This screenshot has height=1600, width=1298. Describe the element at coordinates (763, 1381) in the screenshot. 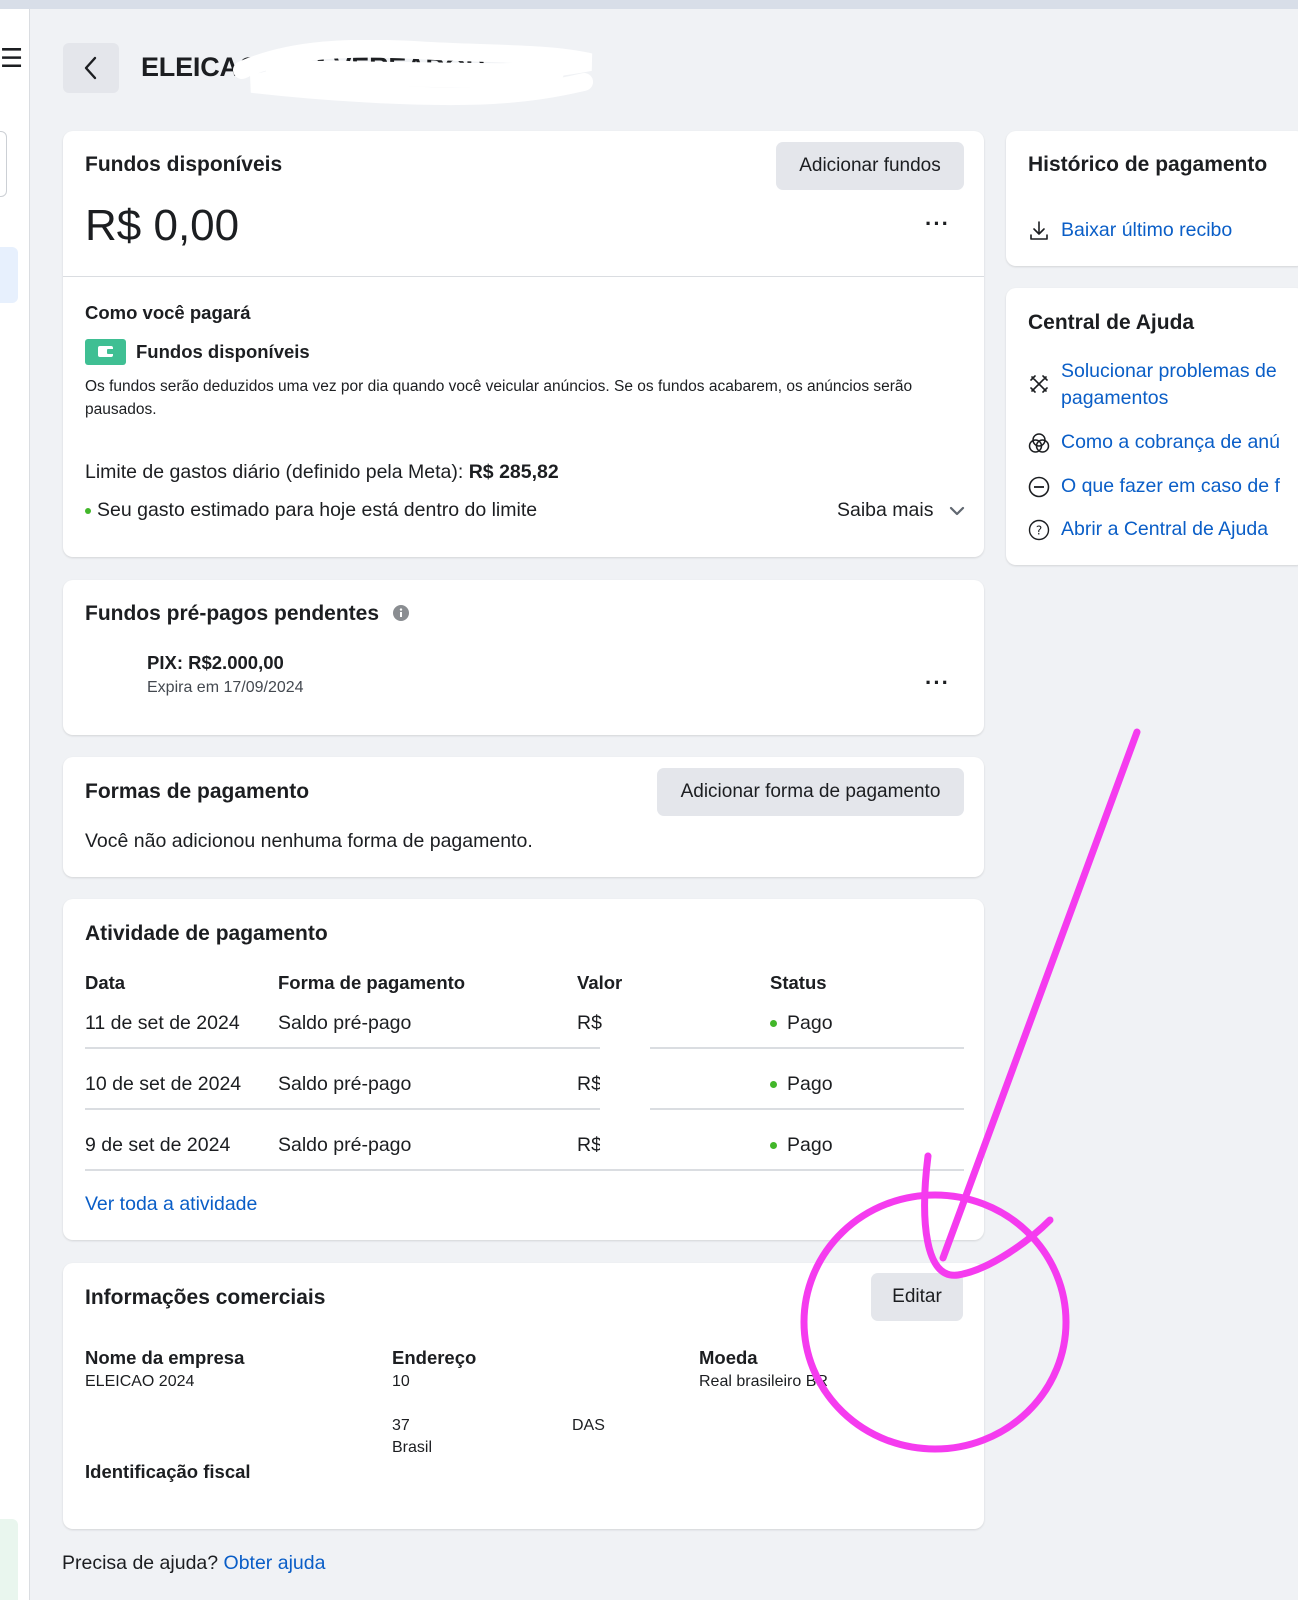

I see `currency-value: Real brasileiro BR` at that location.